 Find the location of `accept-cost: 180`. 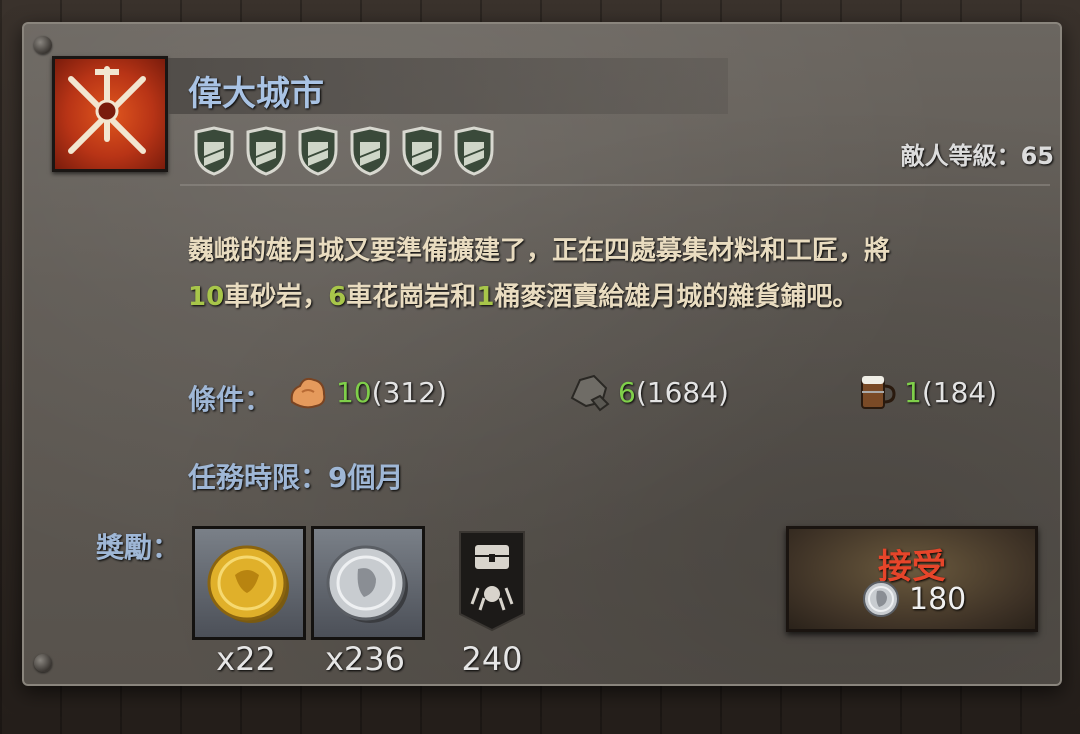

accept-cost: 180 is located at coordinates (913, 599).